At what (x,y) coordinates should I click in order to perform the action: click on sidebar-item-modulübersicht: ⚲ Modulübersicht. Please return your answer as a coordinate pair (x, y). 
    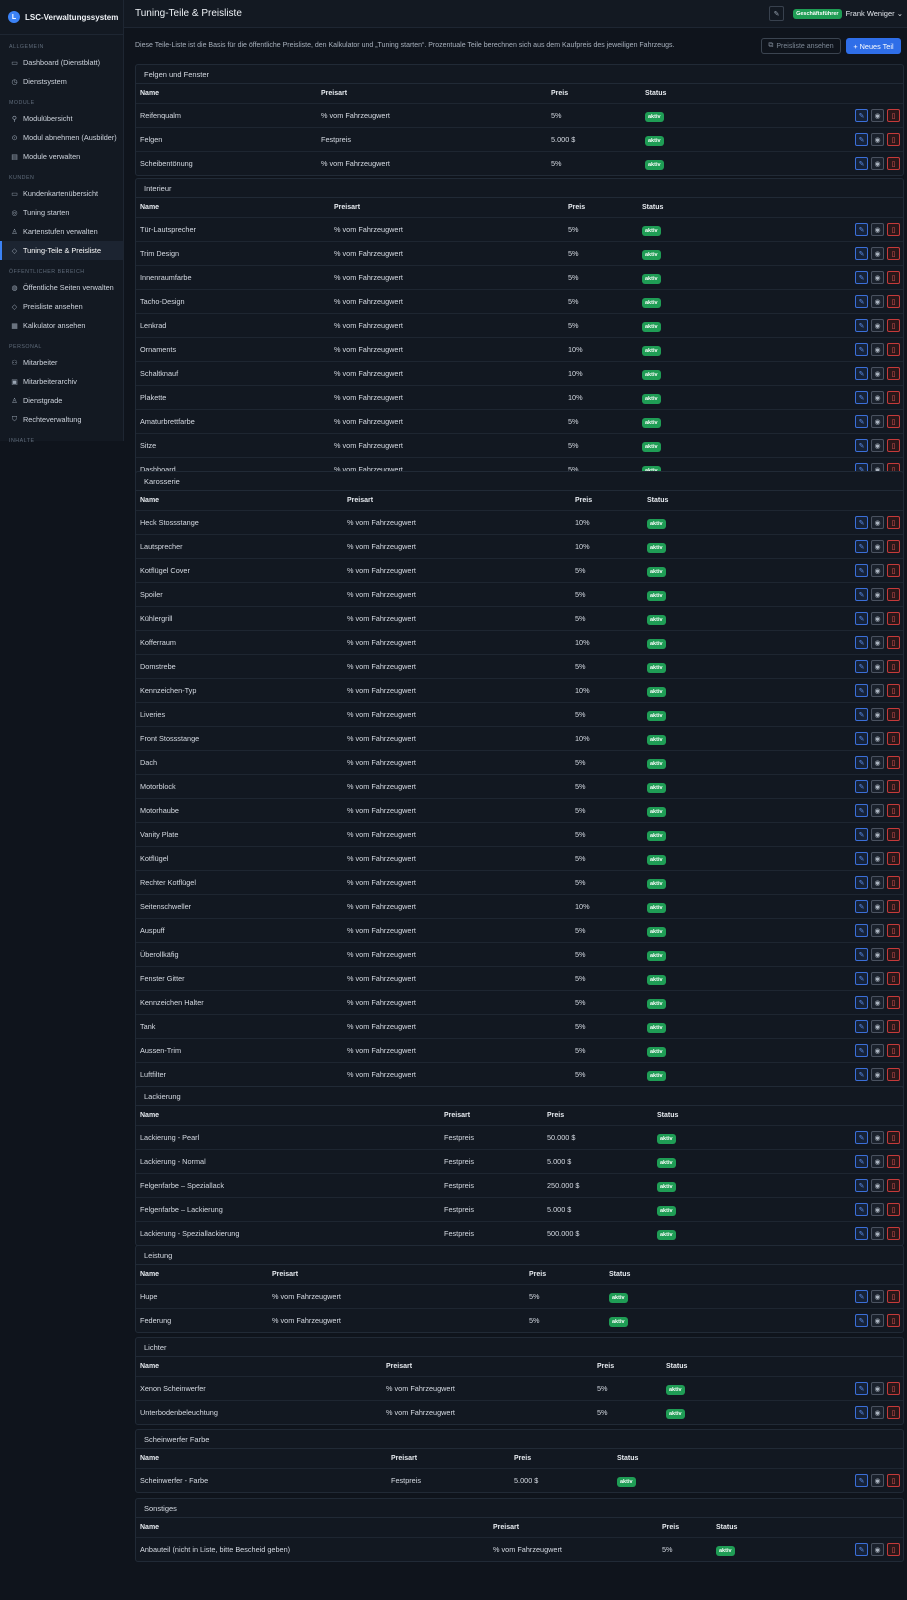
    Looking at the image, I should click on (61, 118).